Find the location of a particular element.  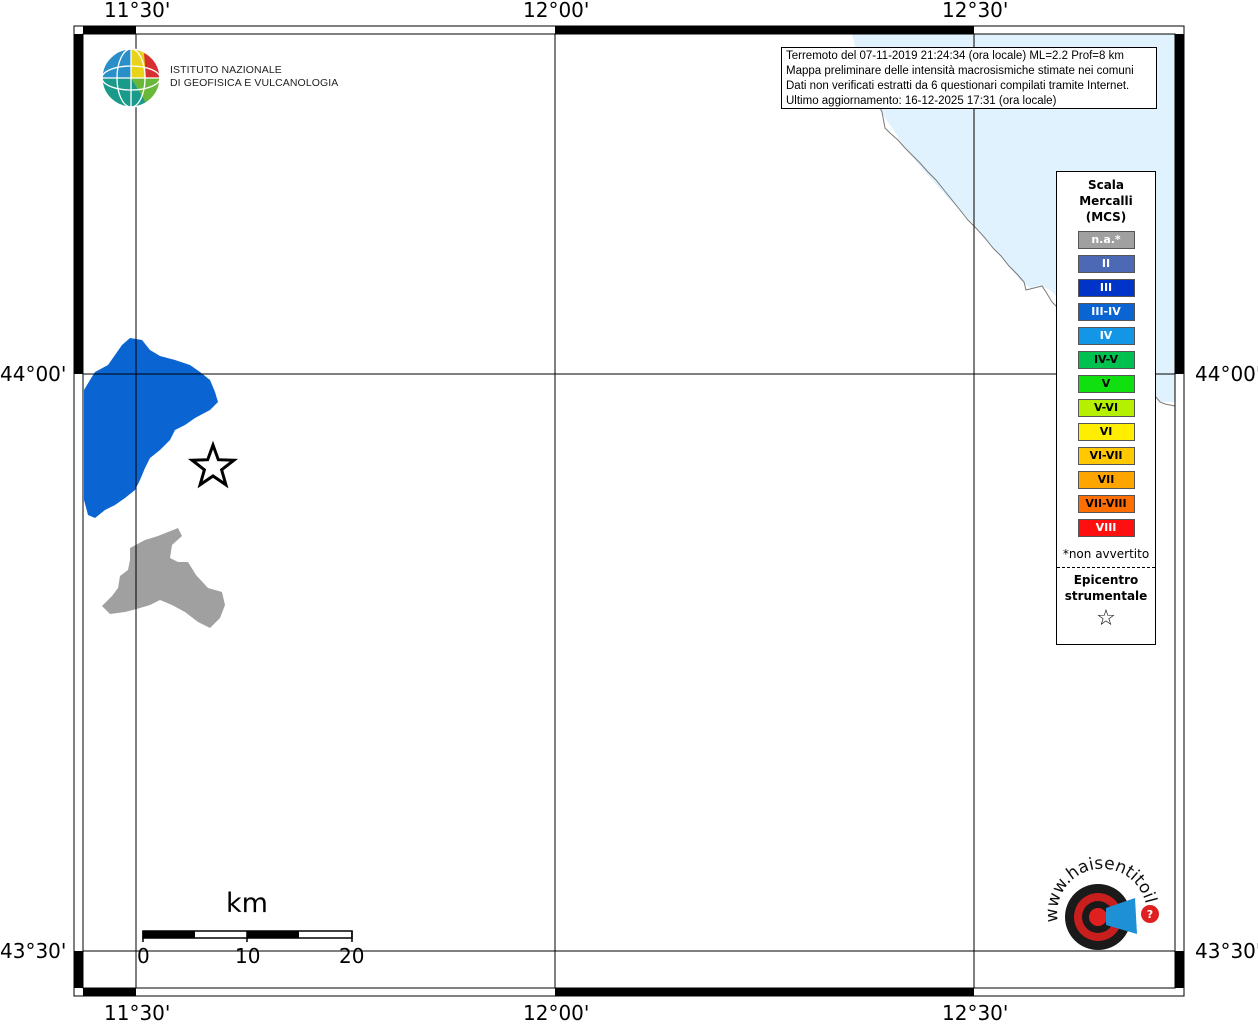

legend-title: Scala Mercalli (MCS) is located at coordinates (1106, 201).